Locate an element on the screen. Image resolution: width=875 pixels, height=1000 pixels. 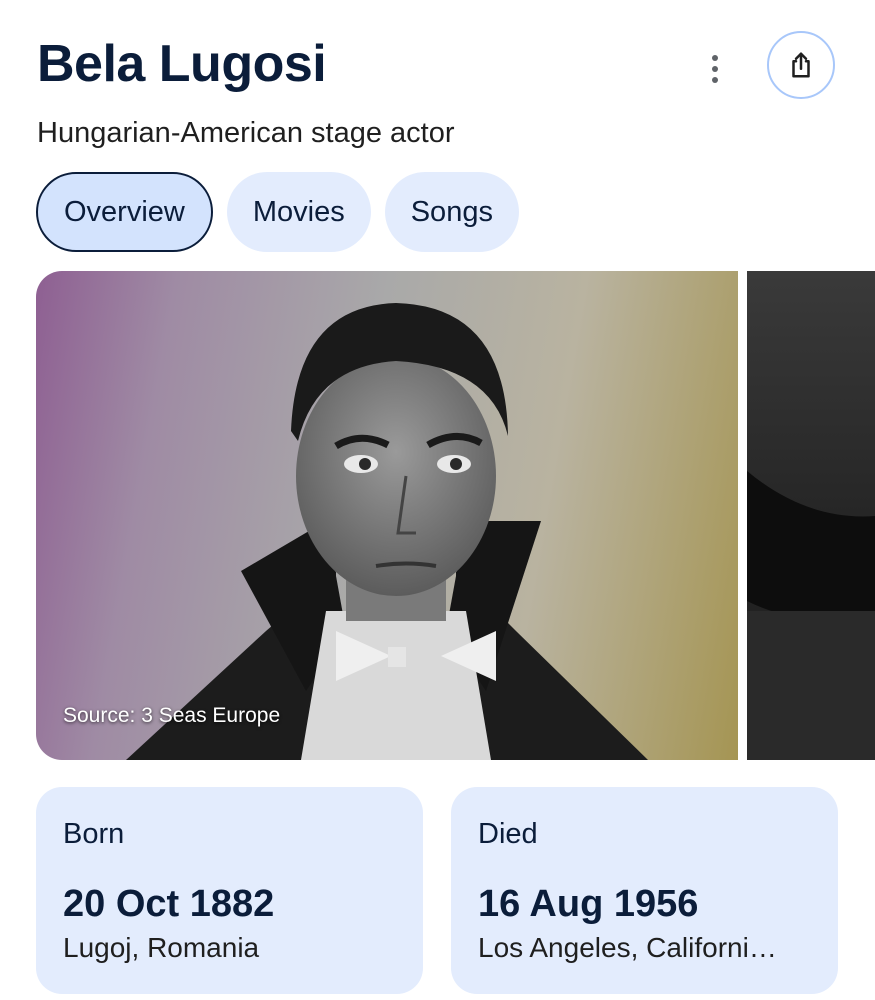
more-options-button is located at coordinates (715, 69).